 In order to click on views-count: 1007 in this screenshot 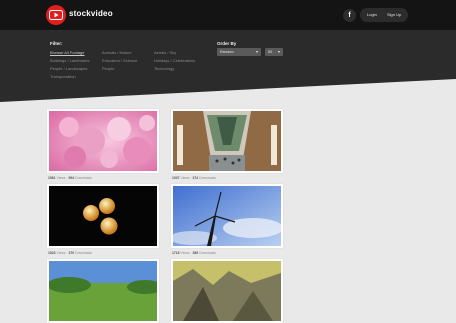, I will do `click(176, 178)`.